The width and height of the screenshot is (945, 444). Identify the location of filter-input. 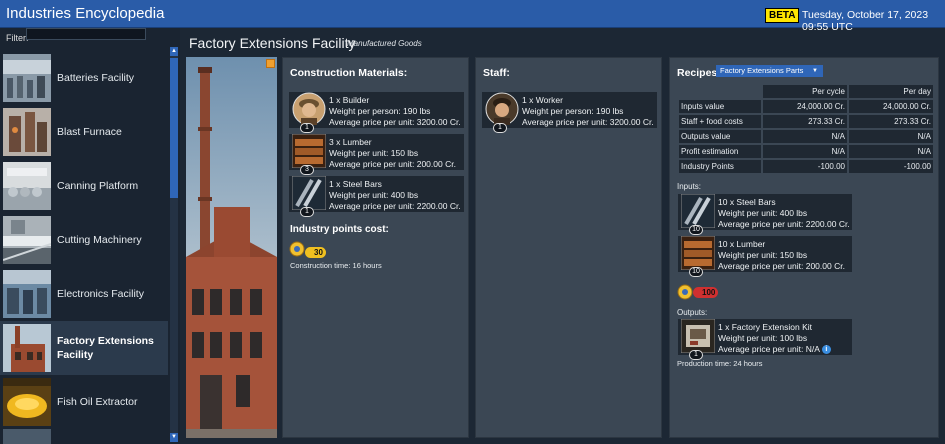
(86, 34).